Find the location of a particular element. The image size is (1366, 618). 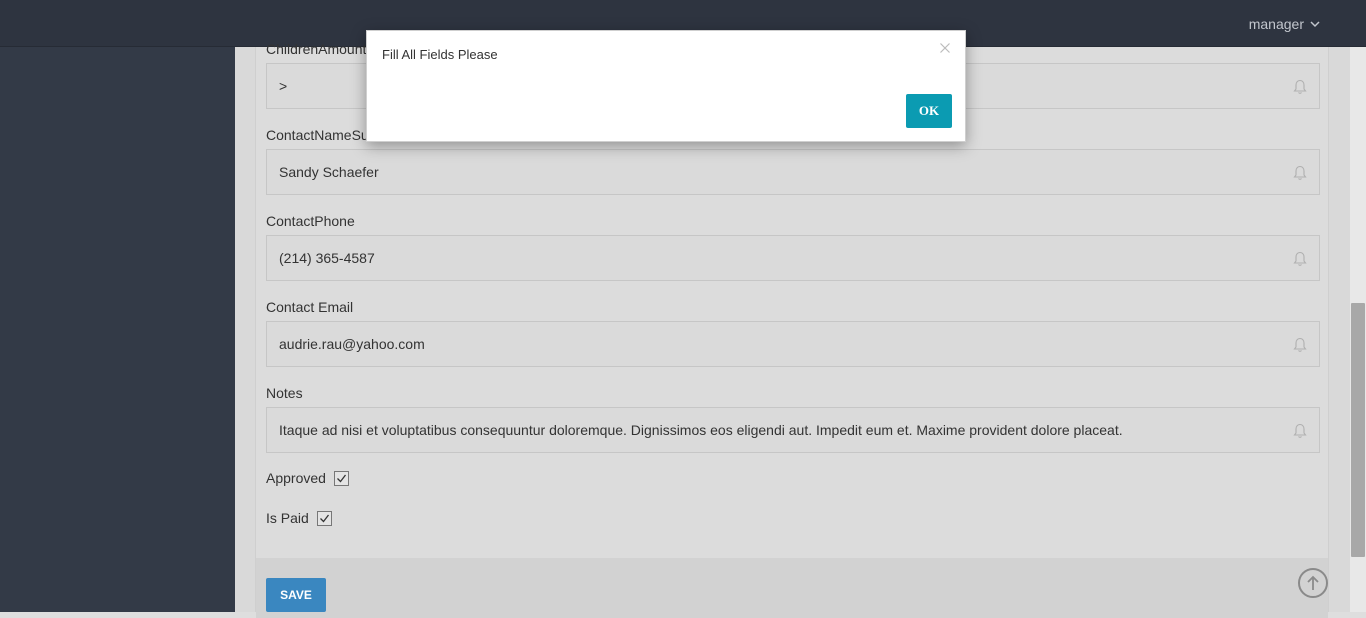

close-icon is located at coordinates (945, 48).